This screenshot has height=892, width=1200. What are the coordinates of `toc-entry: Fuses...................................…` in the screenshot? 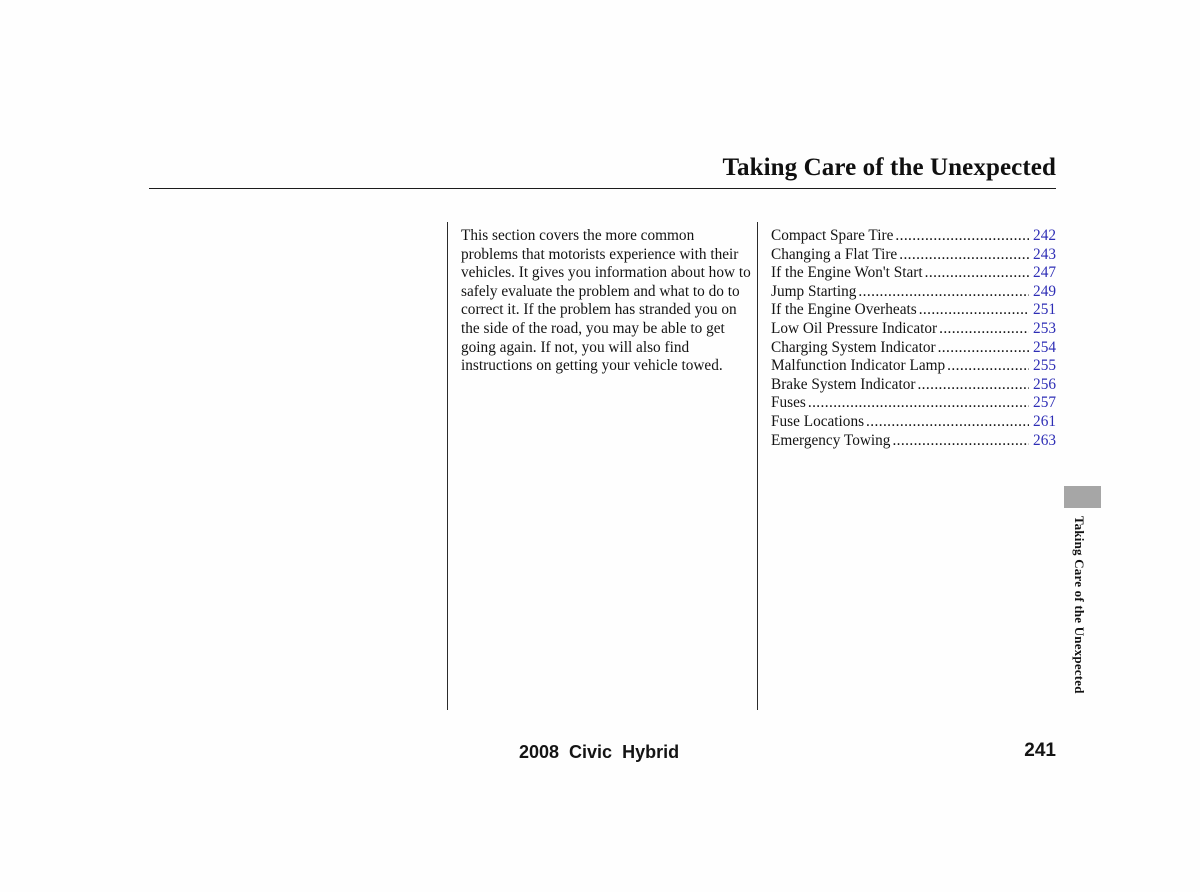 It's located at (913, 403).